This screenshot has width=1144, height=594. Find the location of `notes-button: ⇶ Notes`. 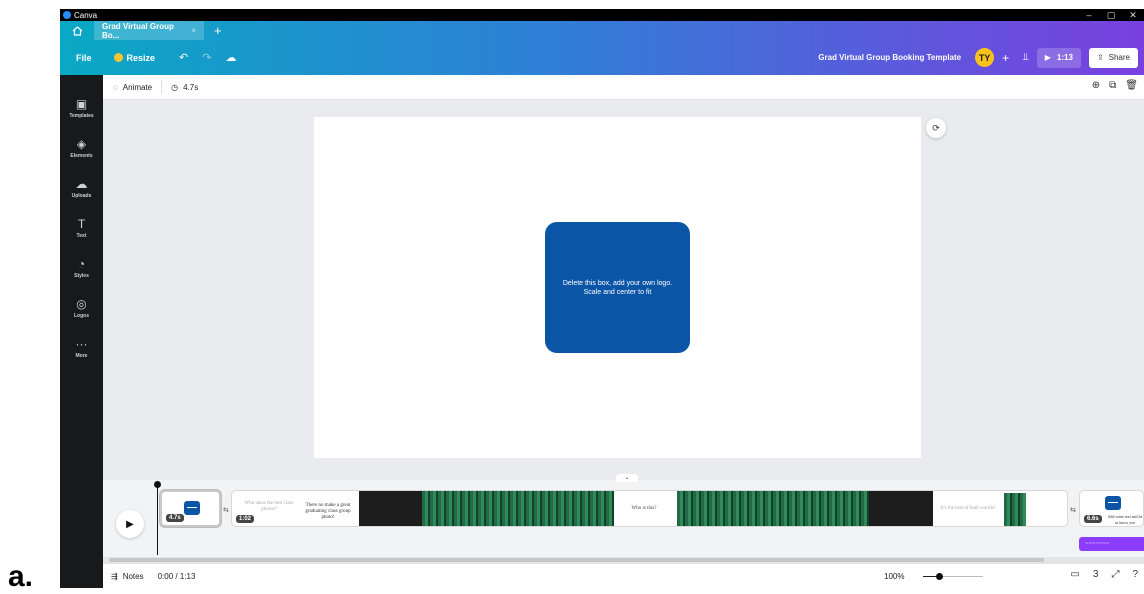

notes-button: ⇶ Notes is located at coordinates (127, 576).